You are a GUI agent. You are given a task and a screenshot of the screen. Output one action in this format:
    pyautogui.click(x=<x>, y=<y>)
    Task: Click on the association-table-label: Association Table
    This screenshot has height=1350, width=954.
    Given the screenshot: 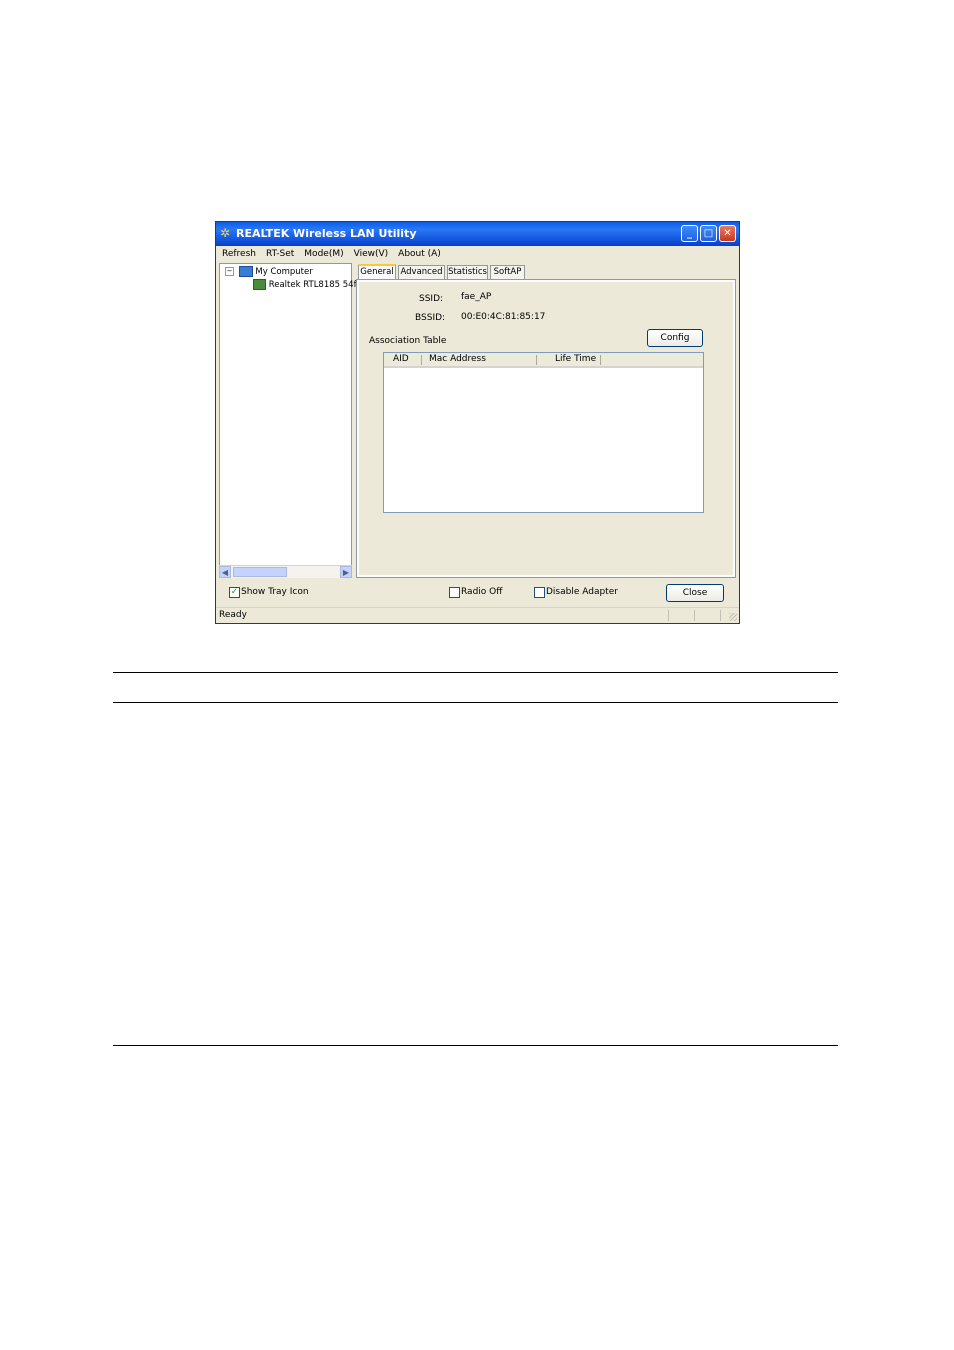 What is the action you would take?
    pyautogui.click(x=408, y=341)
    